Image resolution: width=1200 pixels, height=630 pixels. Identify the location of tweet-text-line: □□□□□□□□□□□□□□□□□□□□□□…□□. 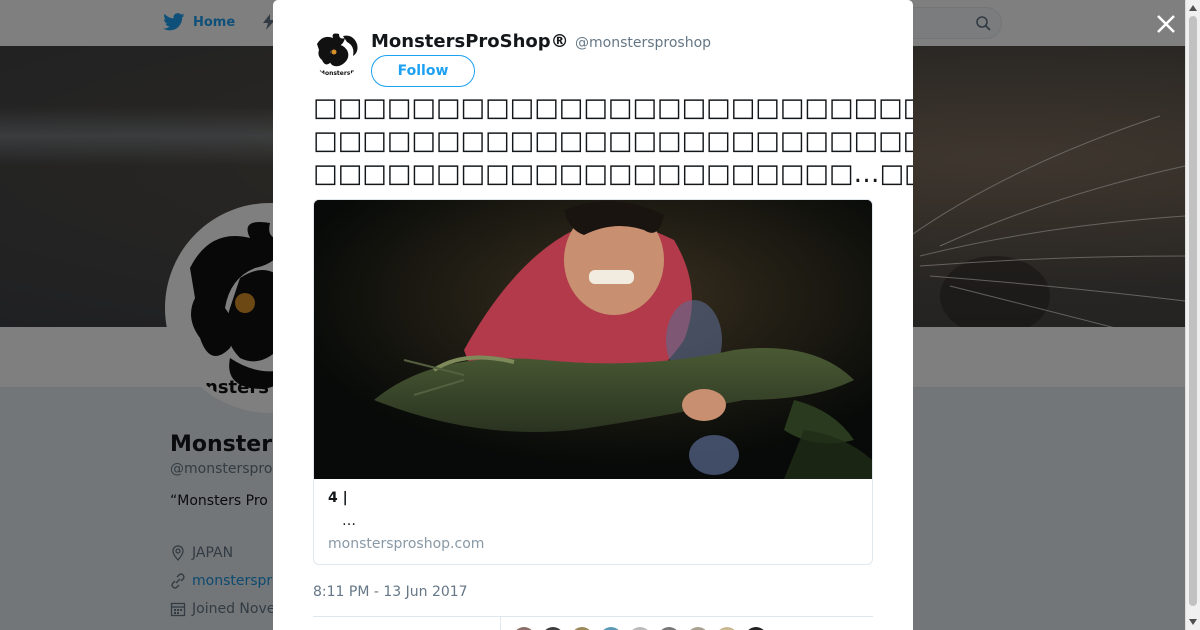
(613, 174).